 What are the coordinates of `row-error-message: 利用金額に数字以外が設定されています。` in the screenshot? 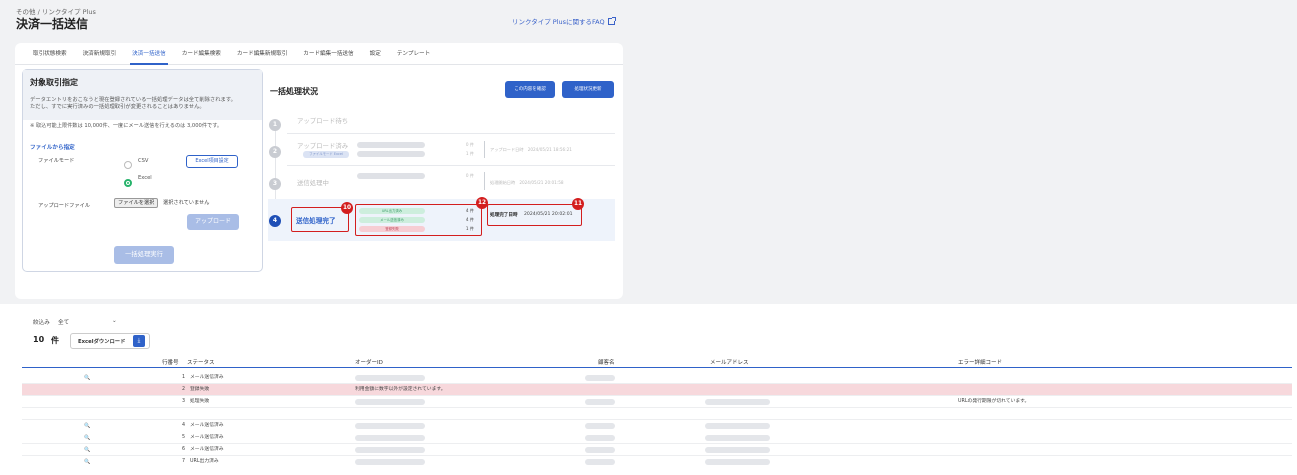 It's located at (400, 389).